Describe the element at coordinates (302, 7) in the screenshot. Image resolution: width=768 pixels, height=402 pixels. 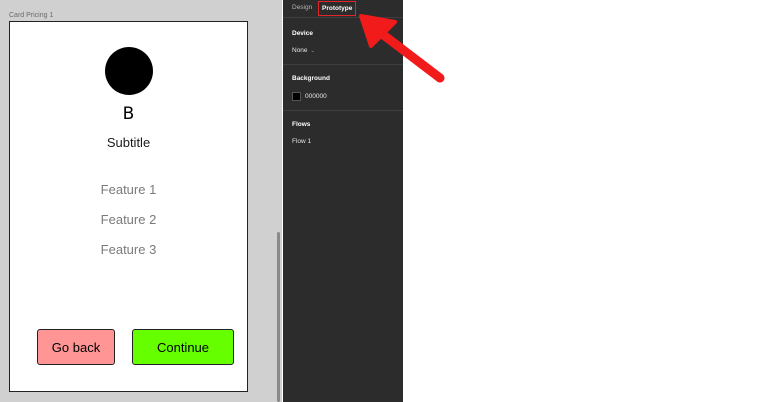
I see `tab-design: Design` at that location.